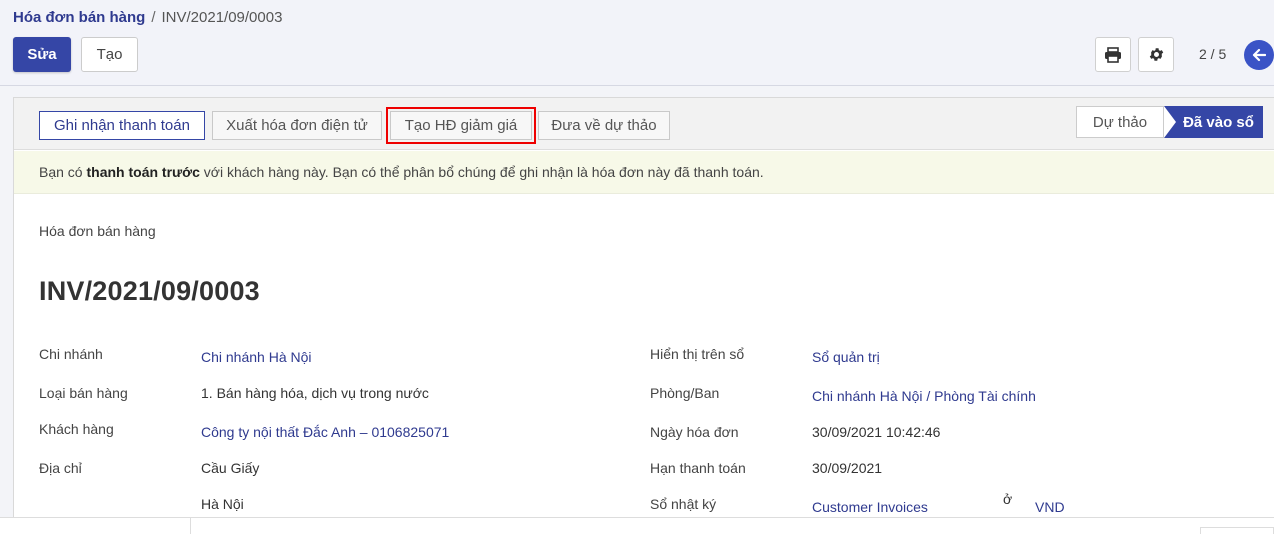 The image size is (1274, 534). Describe the element at coordinates (315, 393) in the screenshot. I see `sale-type-value: 1. Bán hàng hóa, dịch vụ trong nước` at that location.